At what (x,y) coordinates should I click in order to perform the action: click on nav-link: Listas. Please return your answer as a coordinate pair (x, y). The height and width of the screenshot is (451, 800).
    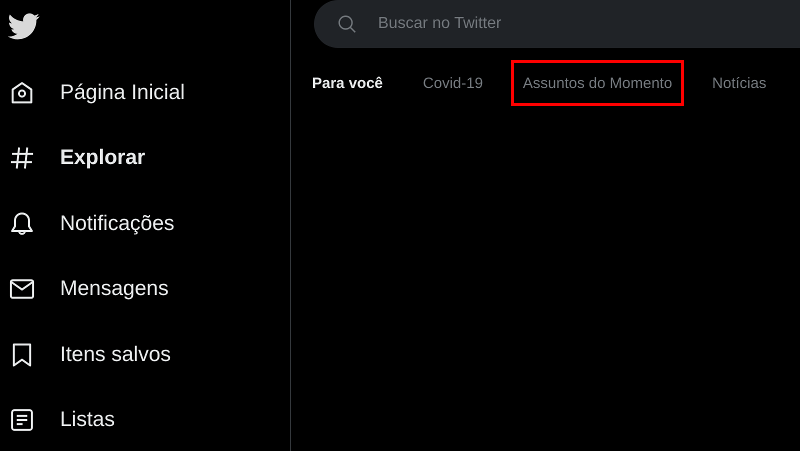
    Looking at the image, I should click on (87, 420).